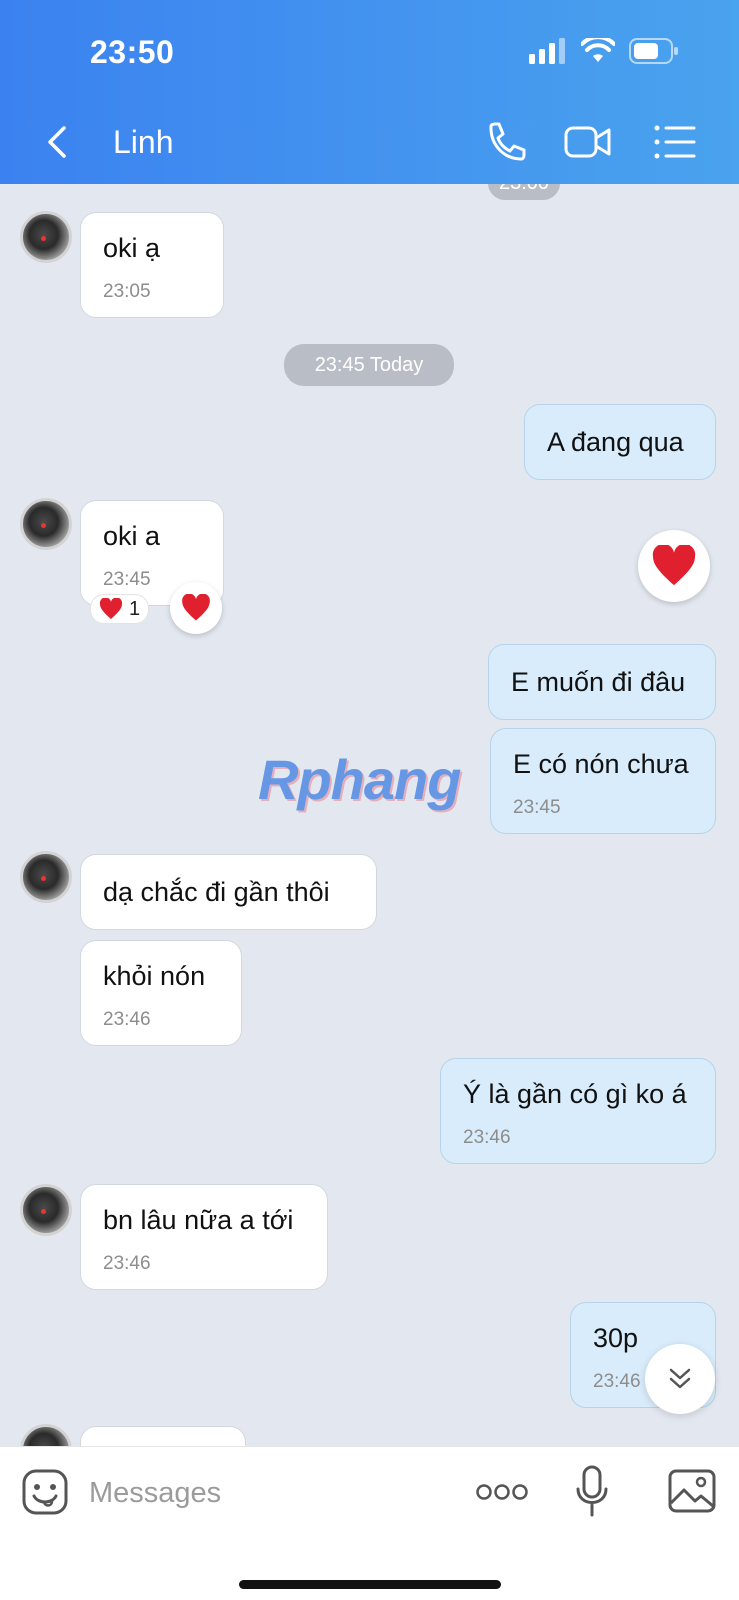  Describe the element at coordinates (132, 536) in the screenshot. I see `message-text: oki a` at that location.